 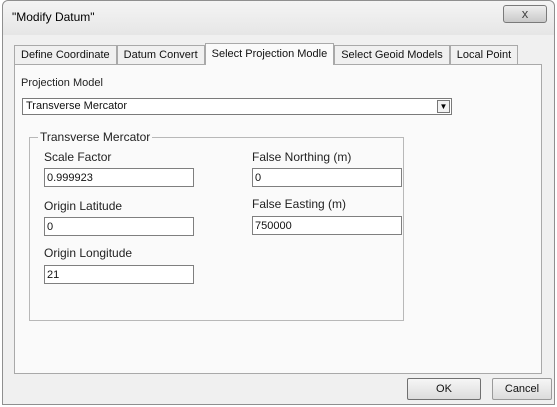 What do you see at coordinates (484, 55) in the screenshot?
I see `tab-local-point: Local Point` at bounding box center [484, 55].